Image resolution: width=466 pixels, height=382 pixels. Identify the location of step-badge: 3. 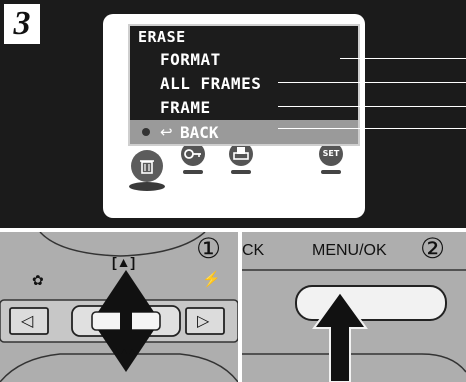
(22, 24).